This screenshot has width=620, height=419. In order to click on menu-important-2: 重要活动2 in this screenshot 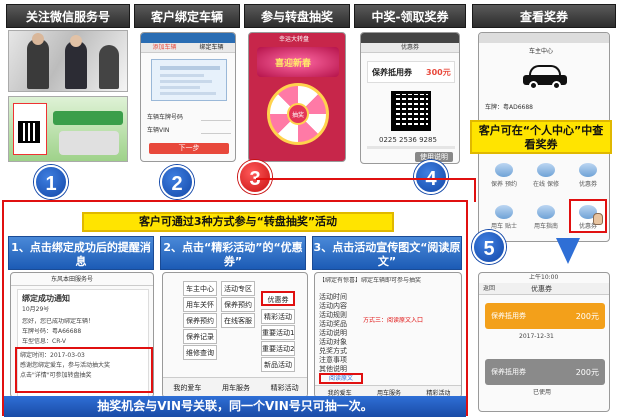, I will do `click(278, 348)`.